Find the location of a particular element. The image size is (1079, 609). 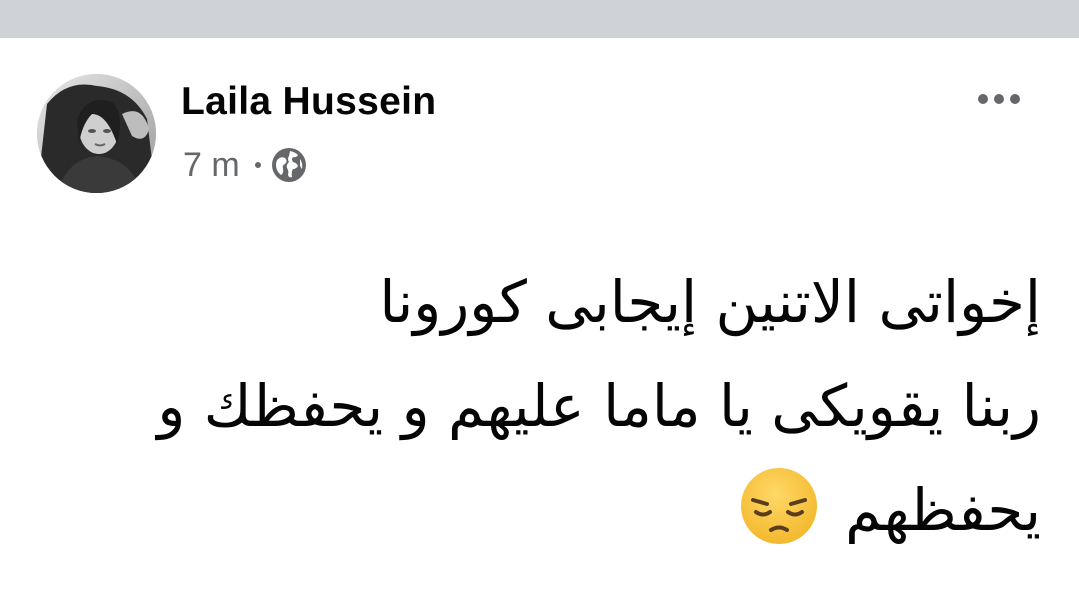

post-text-line-3-text: يحفظهم is located at coordinates (943, 510).